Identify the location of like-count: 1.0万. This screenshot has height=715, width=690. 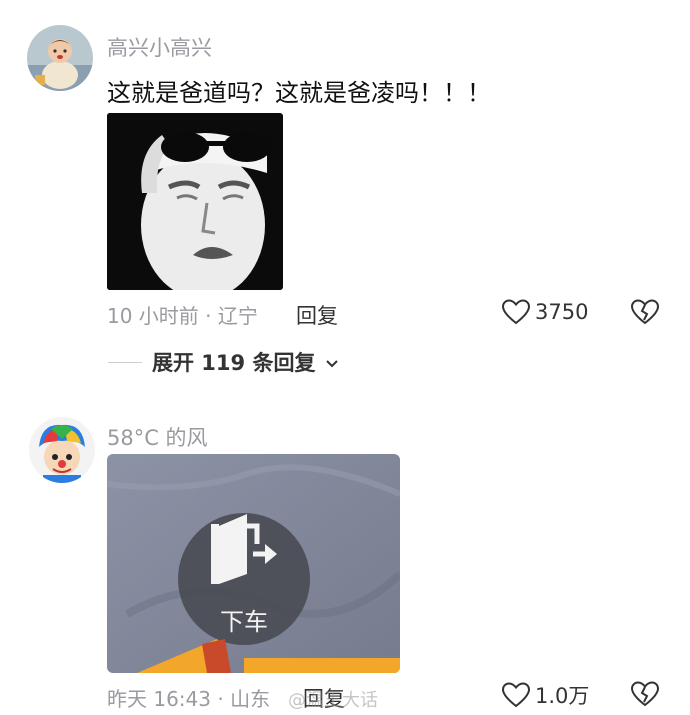
(562, 696).